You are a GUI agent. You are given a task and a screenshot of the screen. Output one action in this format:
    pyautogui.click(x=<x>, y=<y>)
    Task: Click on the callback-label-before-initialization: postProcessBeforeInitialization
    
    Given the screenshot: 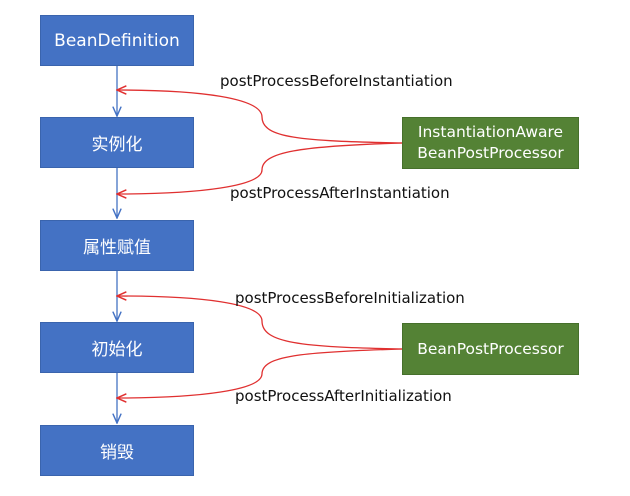 What is the action you would take?
    pyautogui.click(x=350, y=298)
    